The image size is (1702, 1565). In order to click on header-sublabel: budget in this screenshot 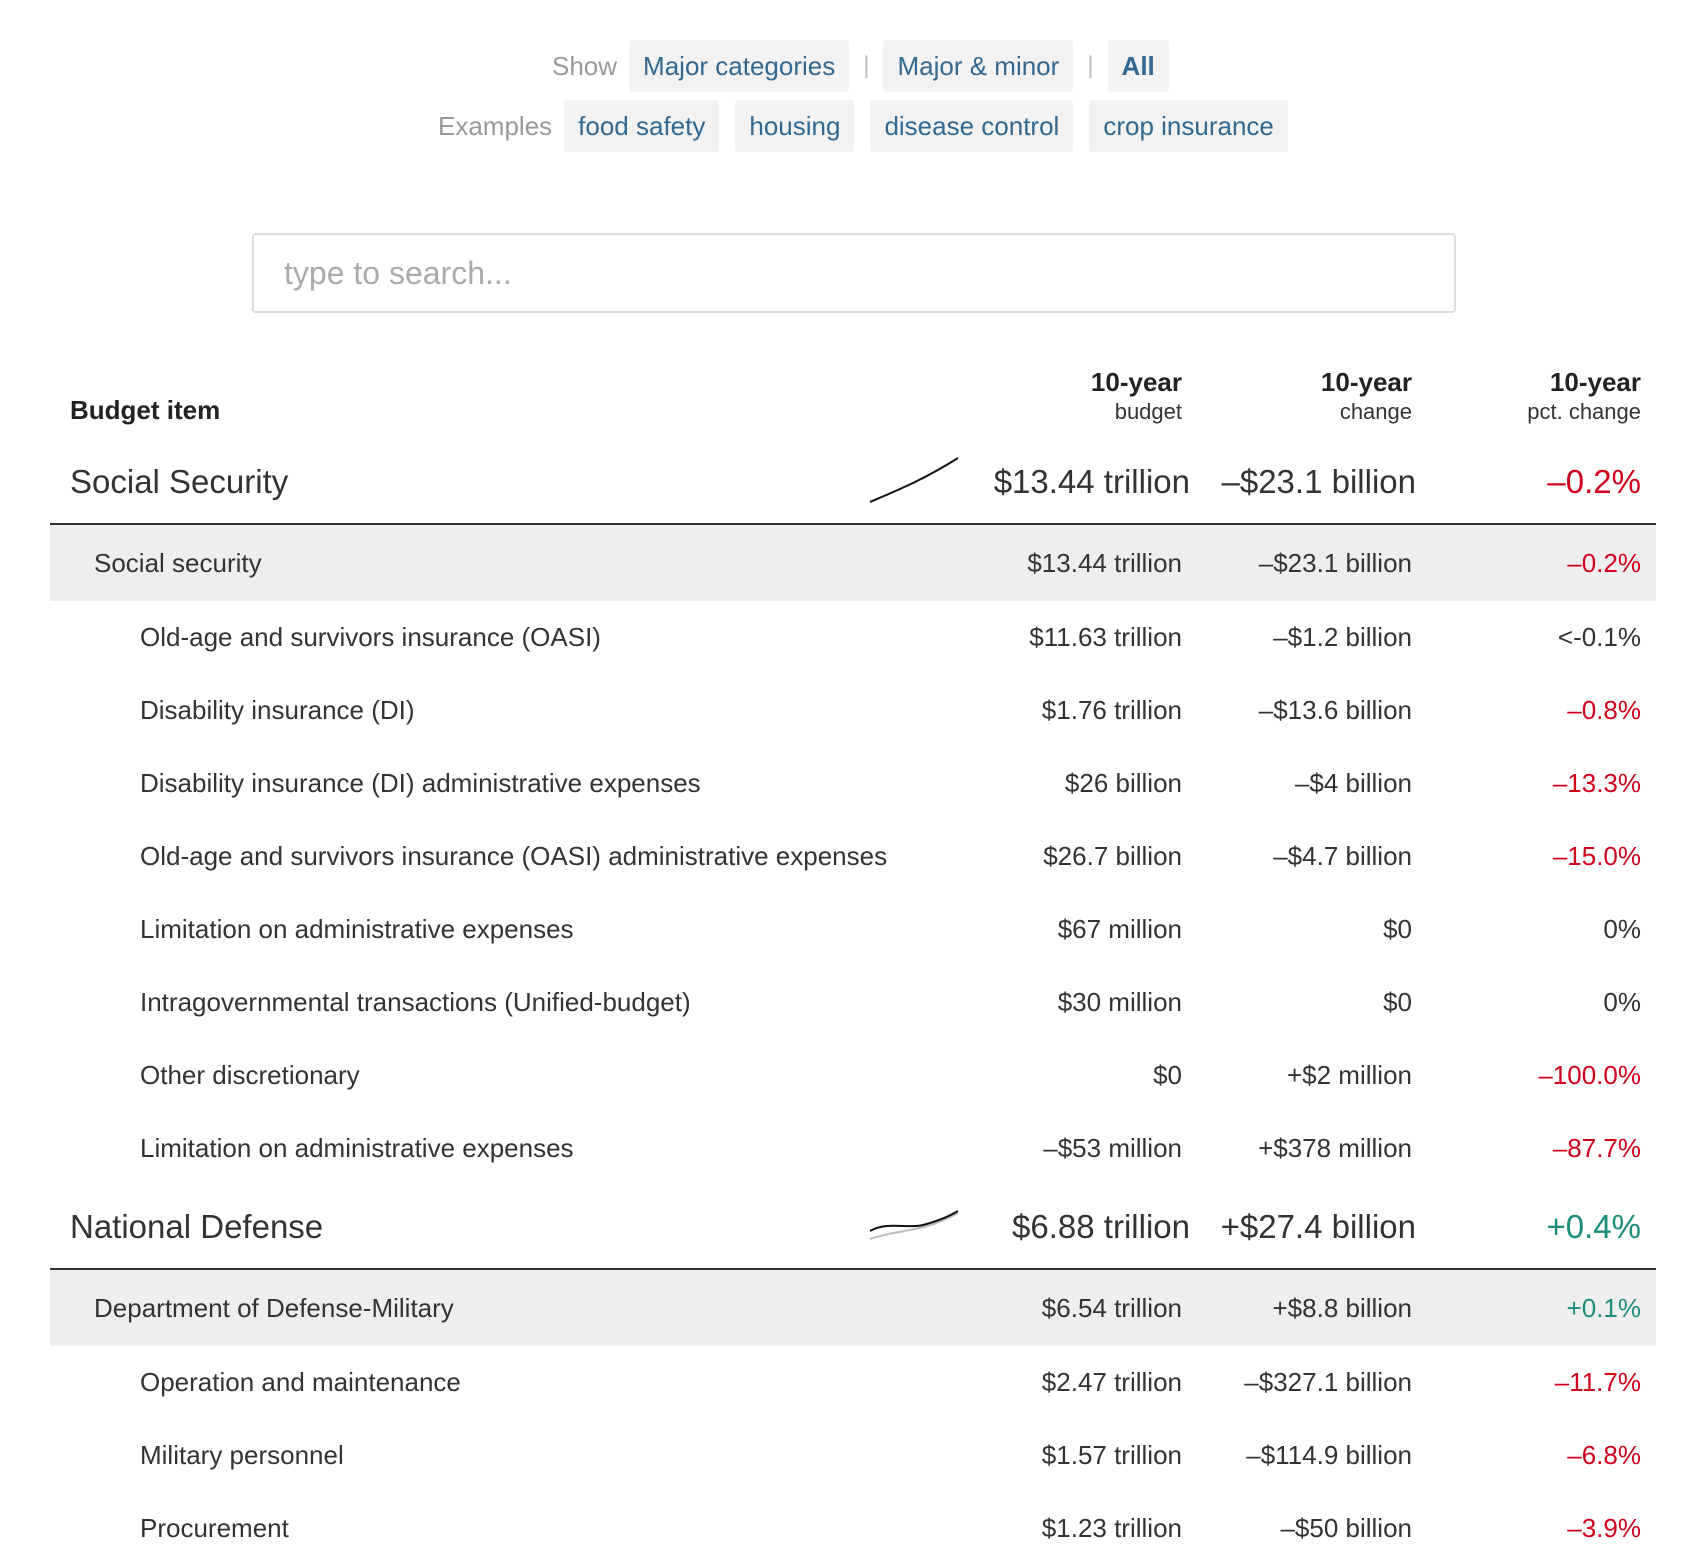, I will do `click(1148, 411)`.